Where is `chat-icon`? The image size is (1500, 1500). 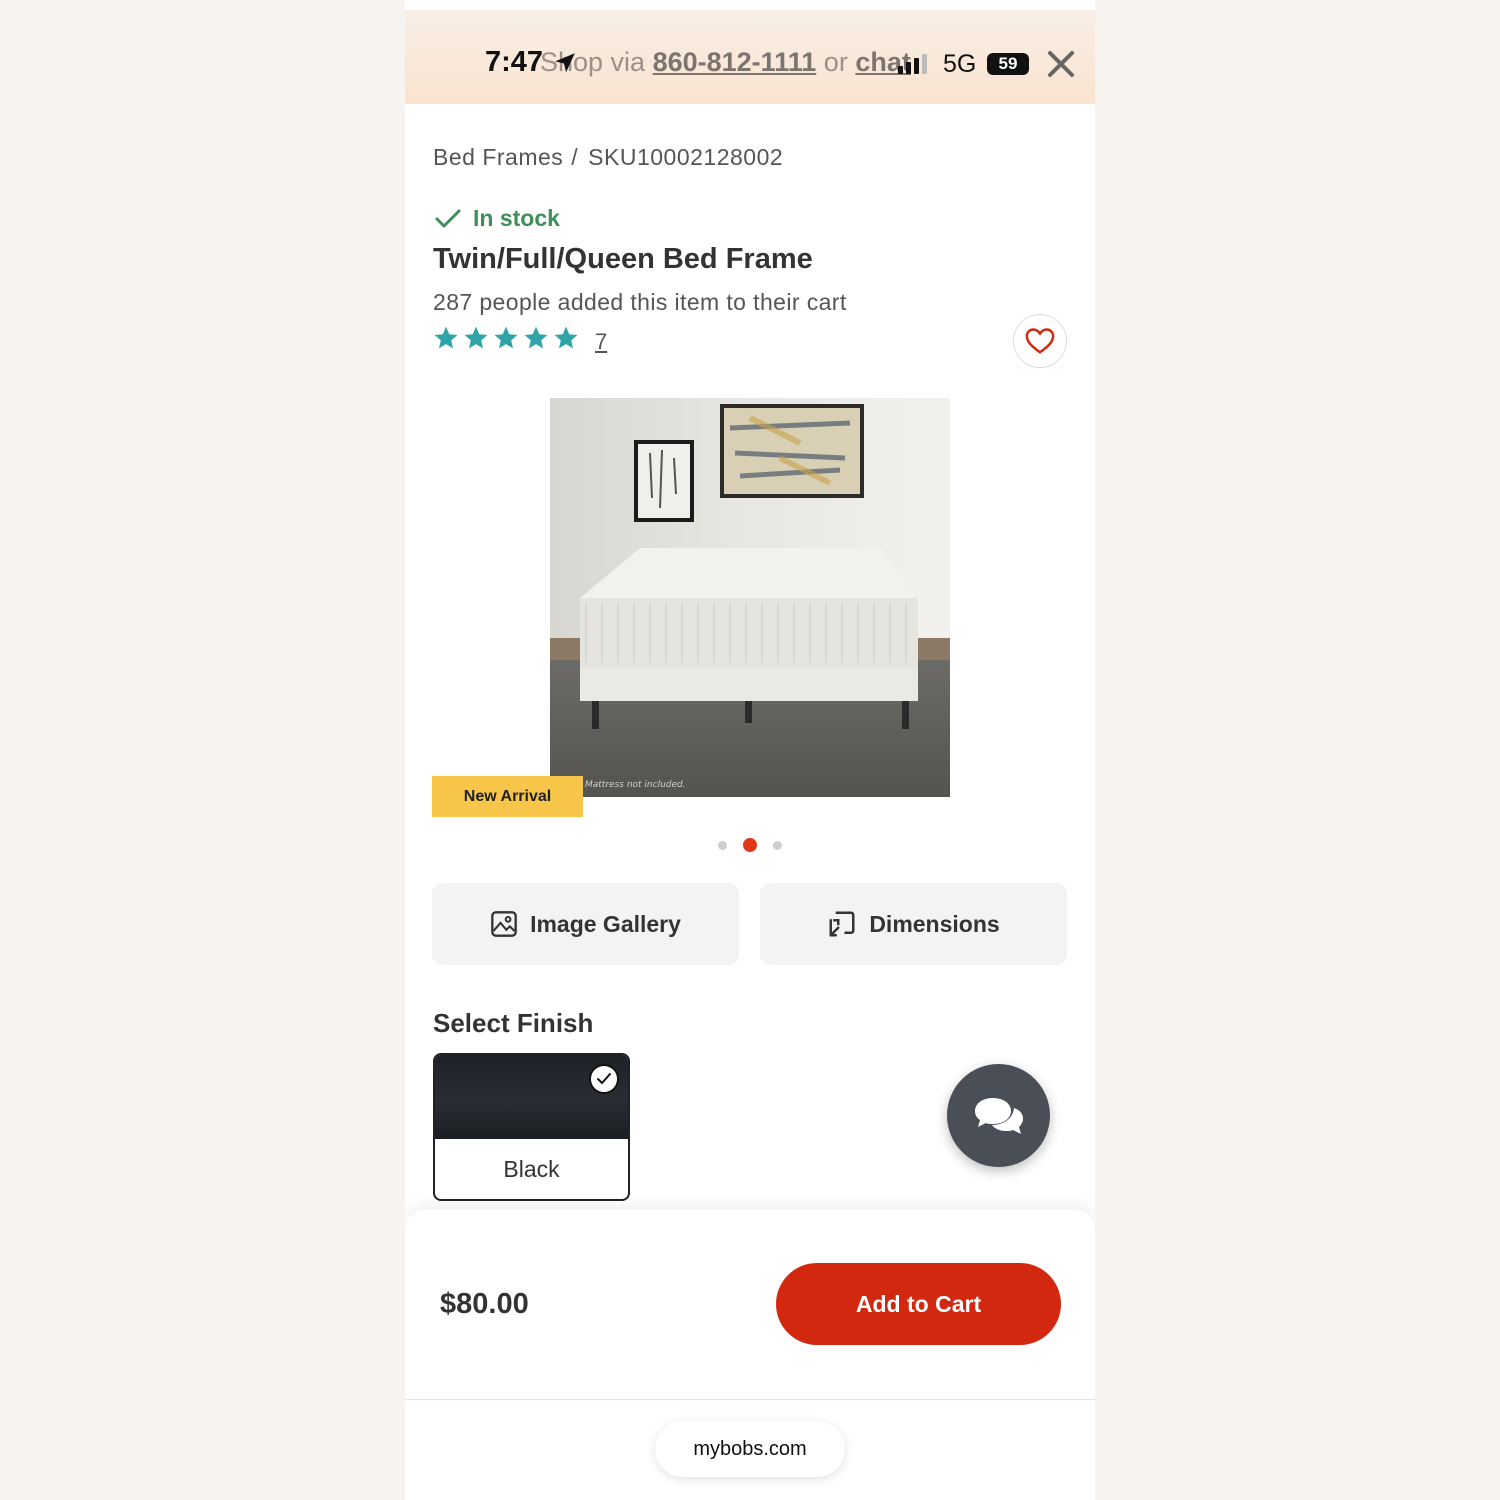 chat-icon is located at coordinates (998, 1115).